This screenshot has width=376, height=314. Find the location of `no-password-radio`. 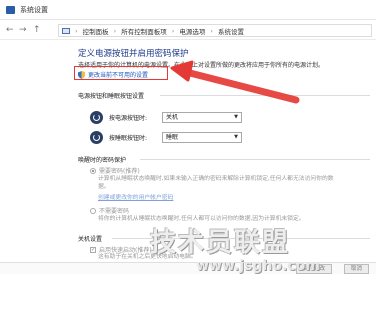

no-password-radio is located at coordinates (93, 210).